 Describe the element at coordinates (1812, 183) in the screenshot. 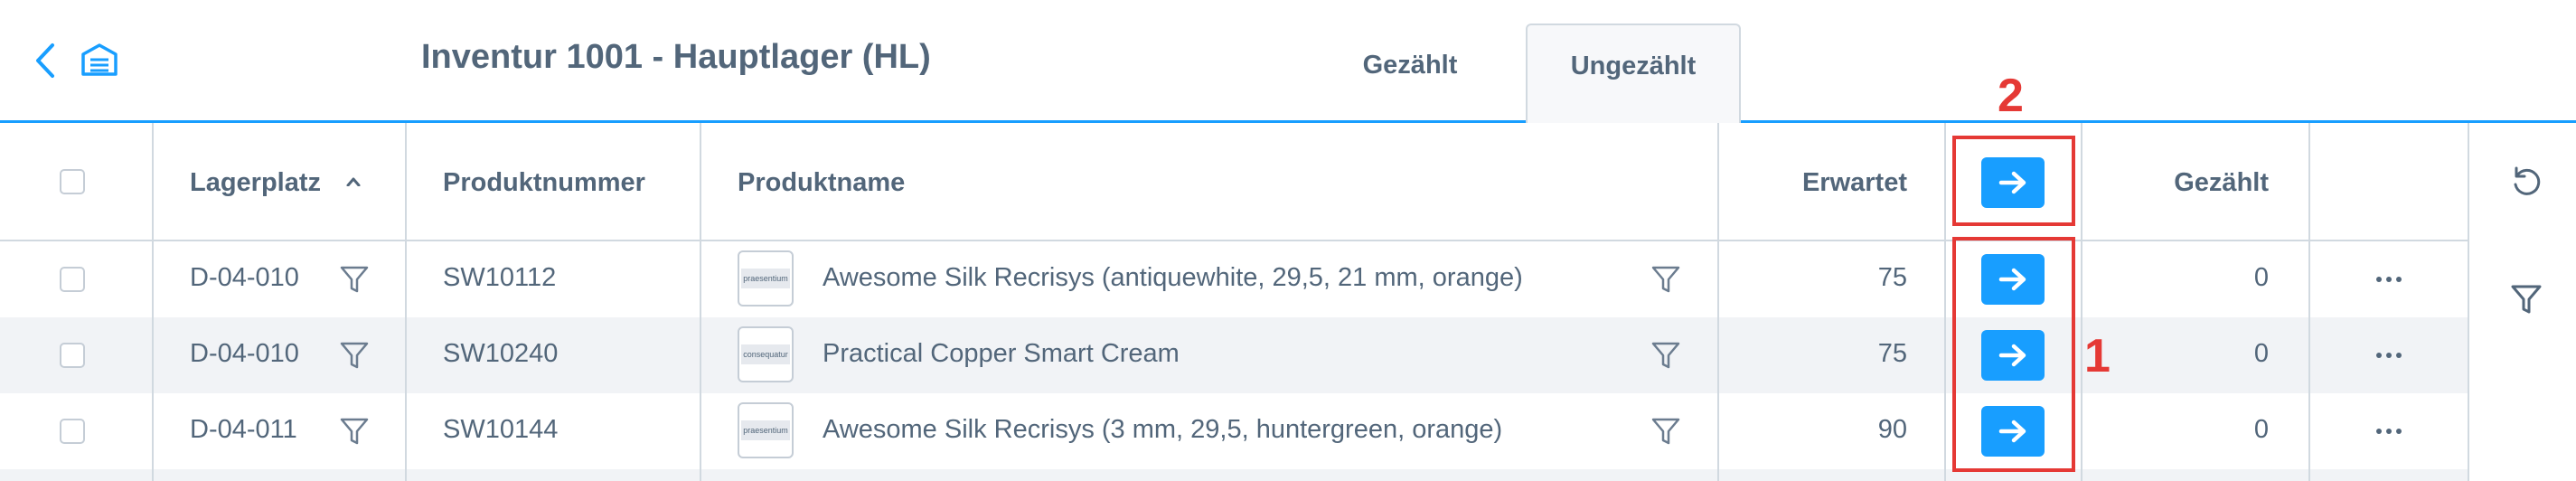

I see `column-header-expected: Erwartet` at that location.